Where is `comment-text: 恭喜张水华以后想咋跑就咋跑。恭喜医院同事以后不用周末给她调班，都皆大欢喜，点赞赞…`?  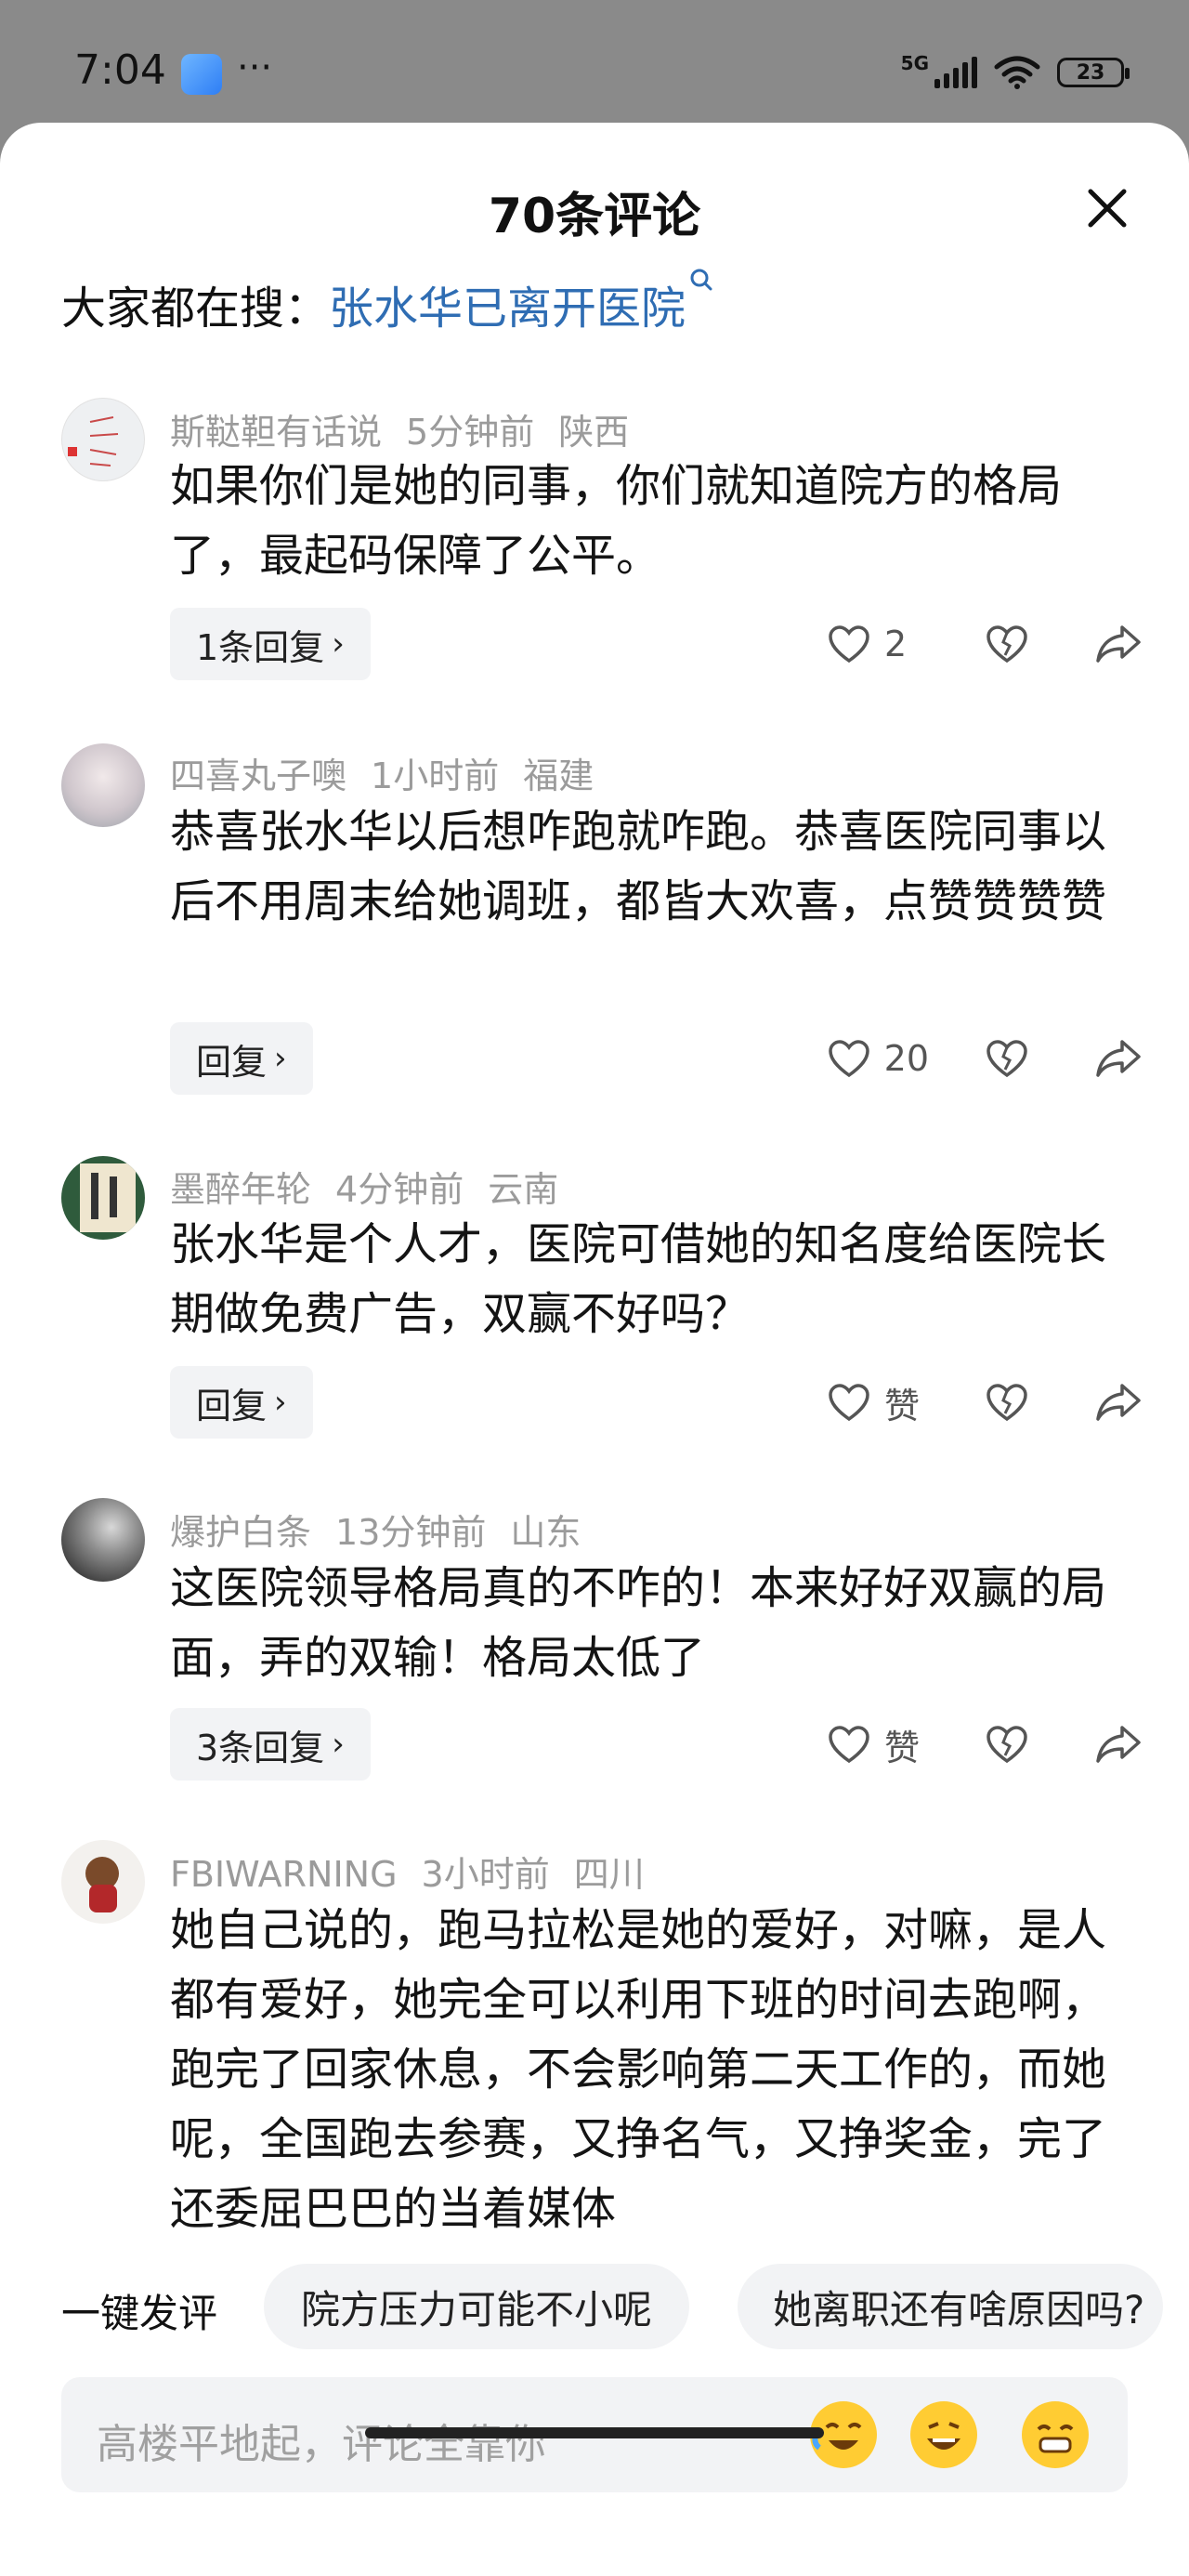
comment-text: 恭喜张水华以后想咋跑就咋跑。恭喜医院同事以后不用周末给她调班，都皆大欢喜，点赞赞… is located at coordinates (653, 867).